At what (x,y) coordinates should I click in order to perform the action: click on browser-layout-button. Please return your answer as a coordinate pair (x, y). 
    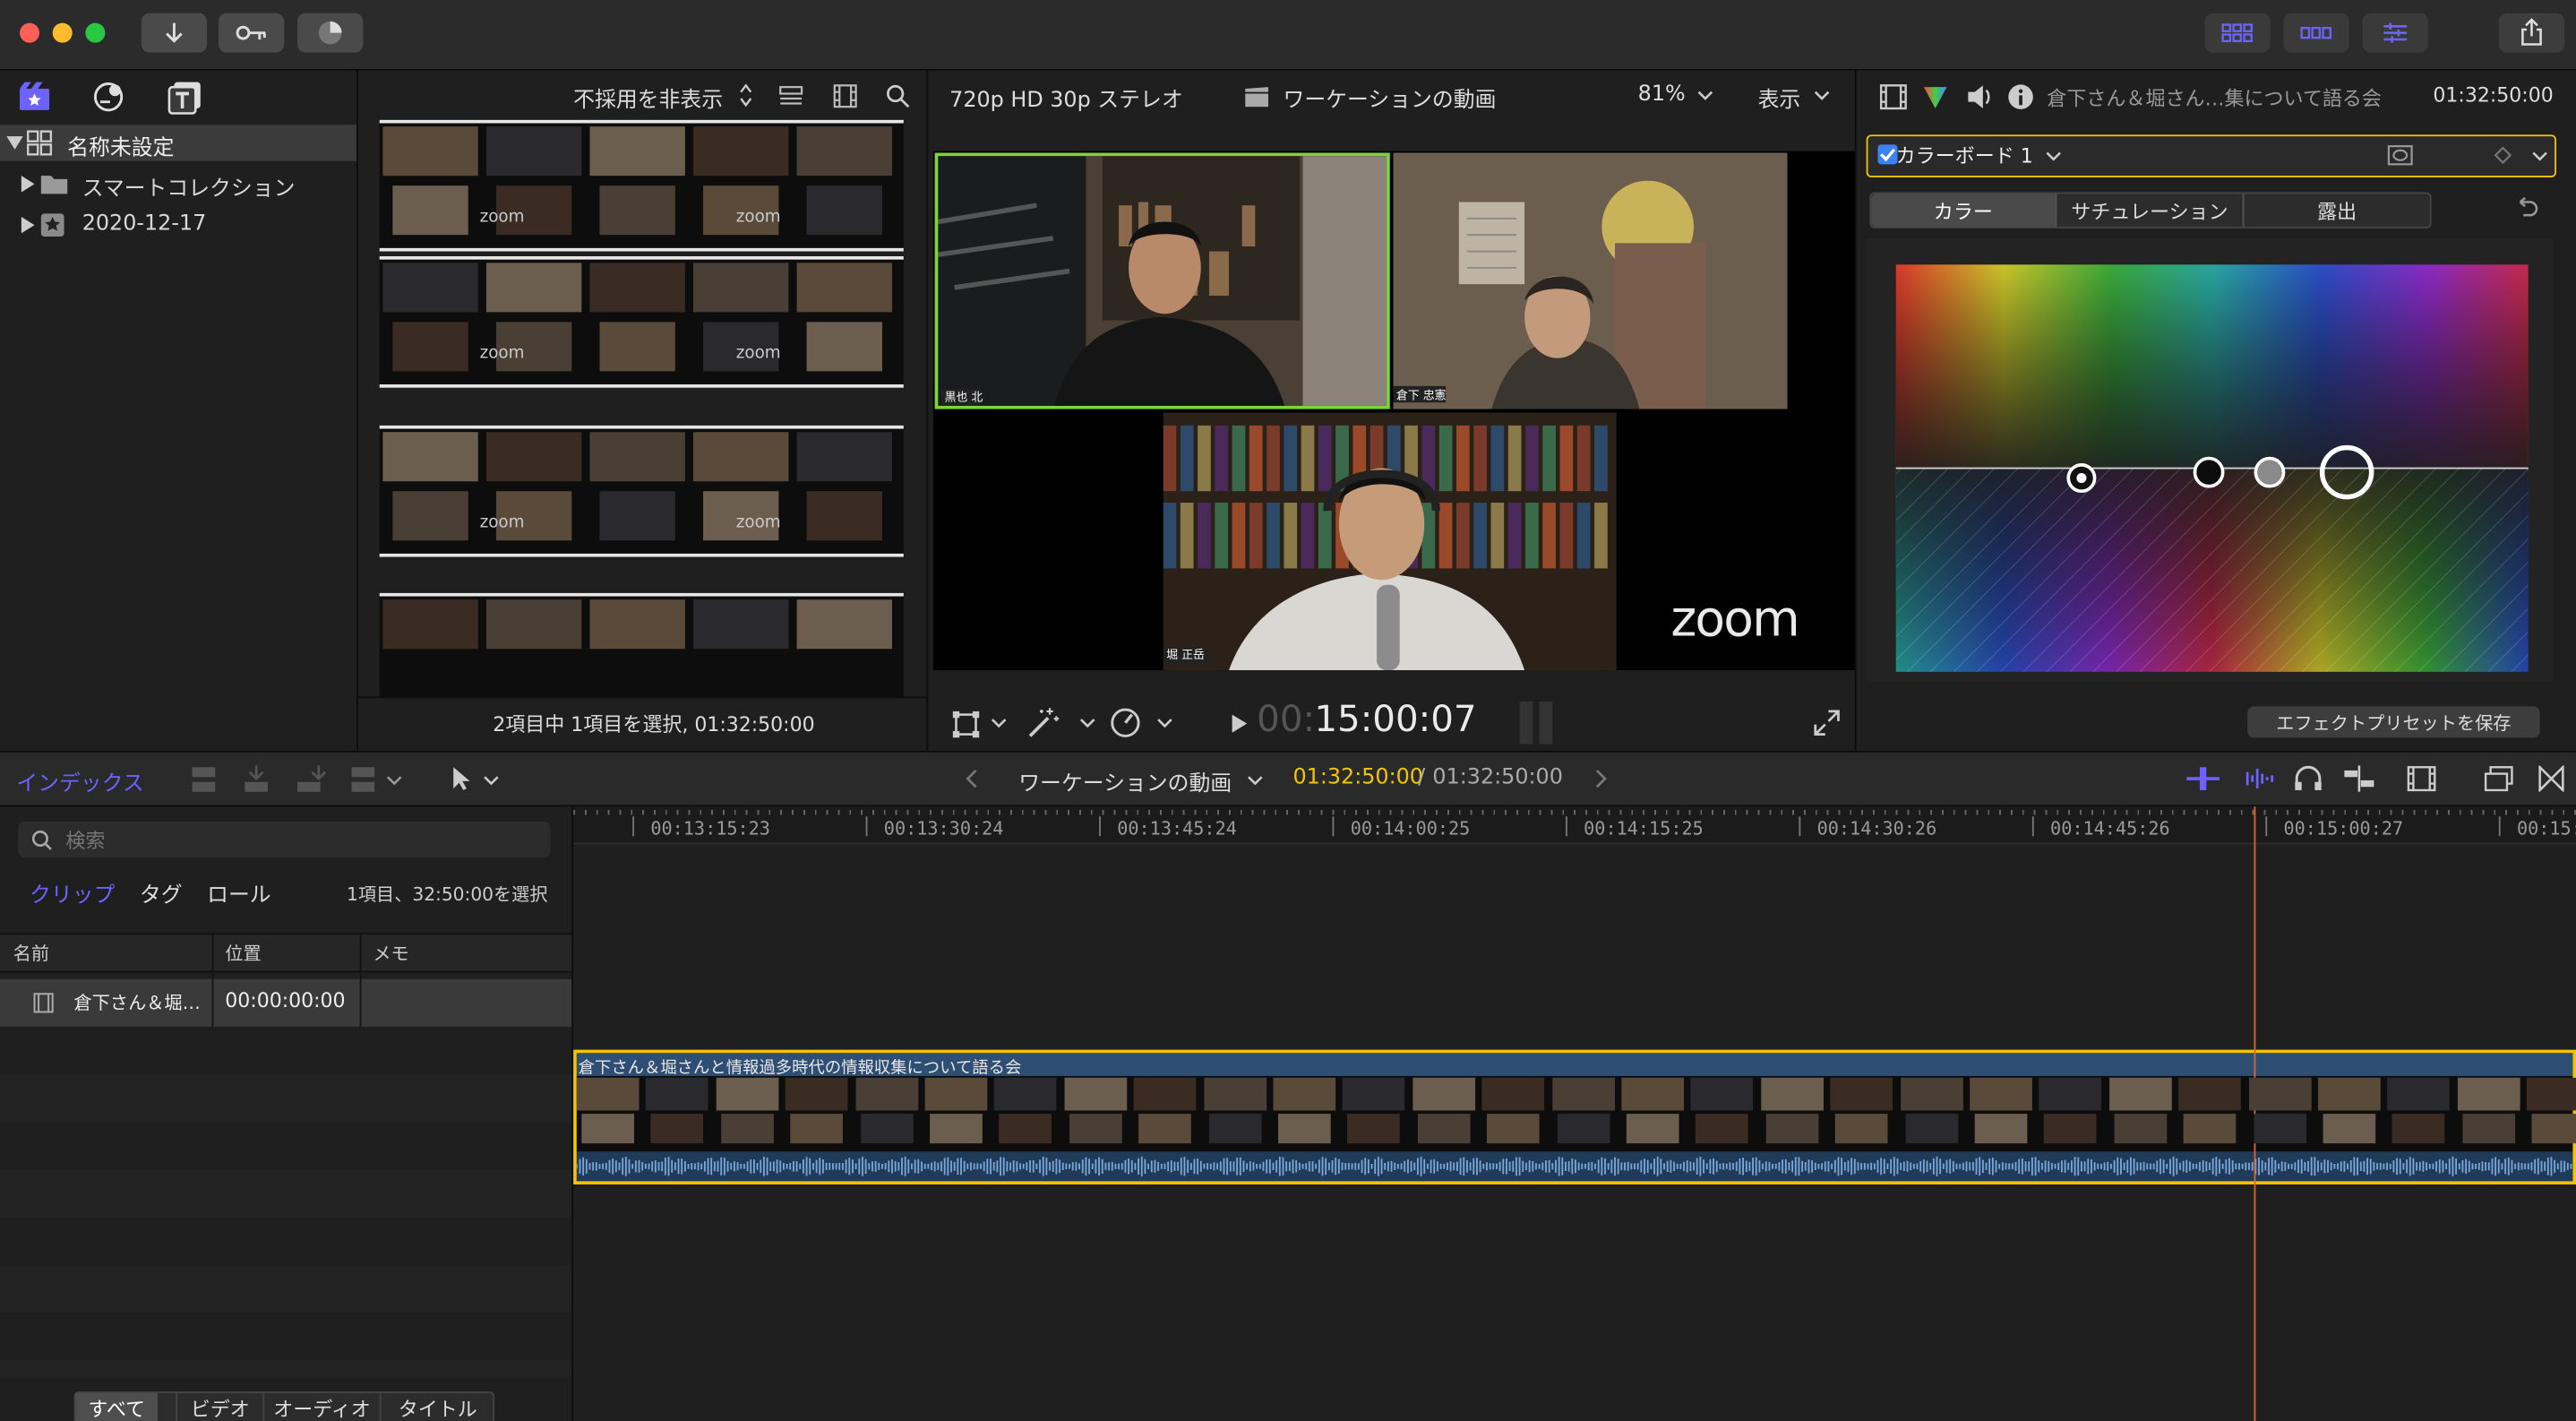
    Looking at the image, I should click on (2237, 33).